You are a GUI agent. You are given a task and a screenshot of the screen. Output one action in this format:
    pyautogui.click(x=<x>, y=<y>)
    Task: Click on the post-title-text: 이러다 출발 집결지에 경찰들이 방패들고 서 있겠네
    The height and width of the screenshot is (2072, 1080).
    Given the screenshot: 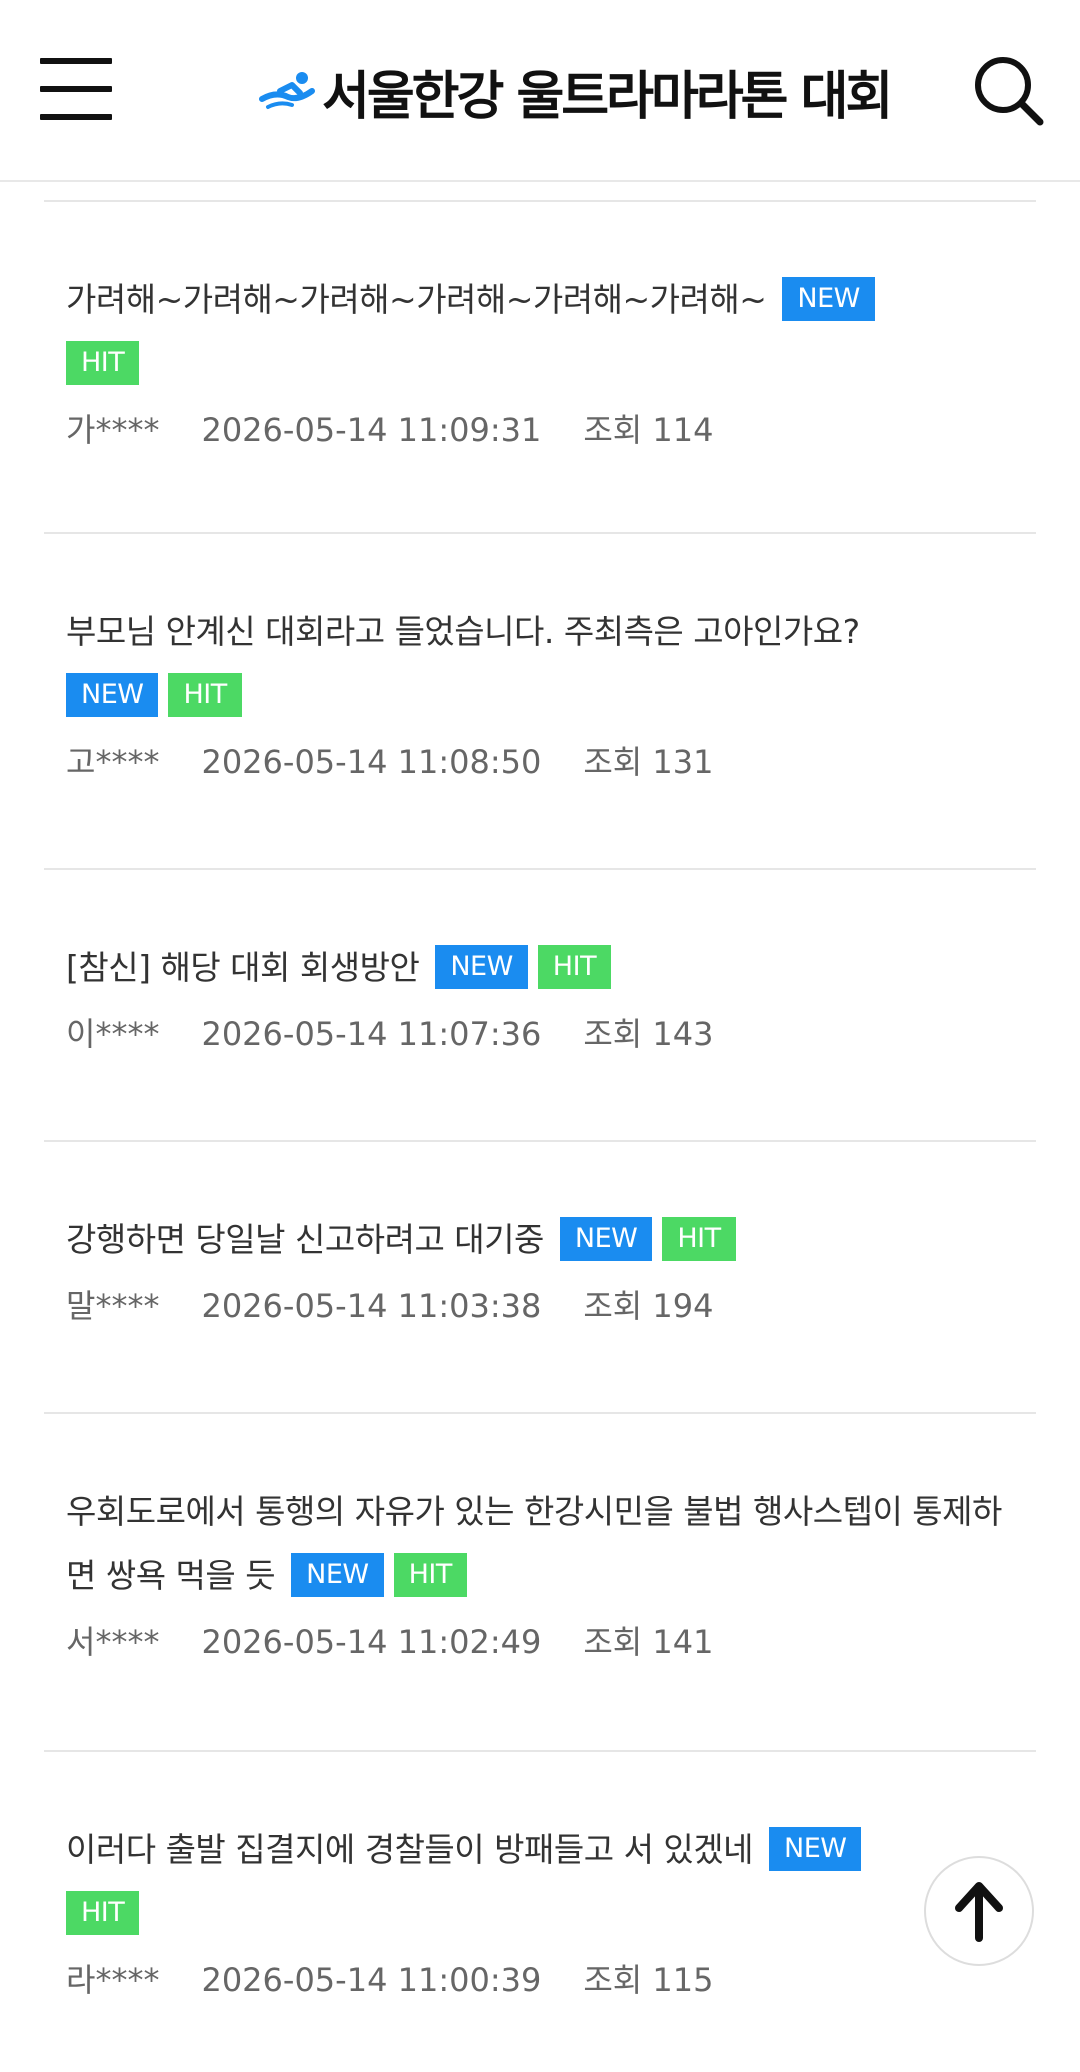 What is the action you would take?
    pyautogui.click(x=410, y=1849)
    